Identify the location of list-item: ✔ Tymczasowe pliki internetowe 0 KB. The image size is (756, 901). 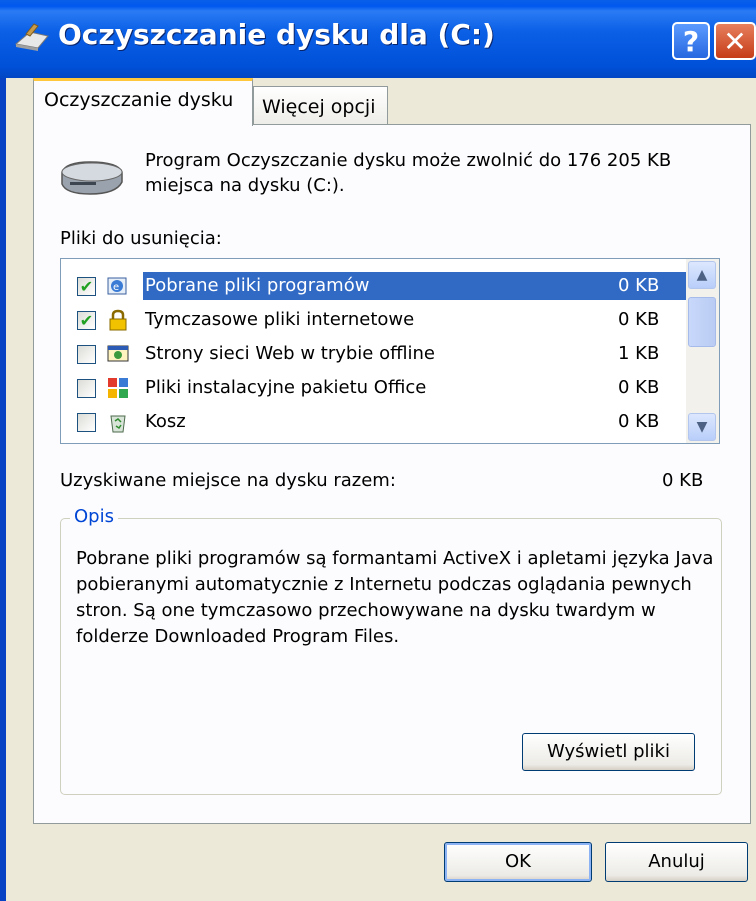
(373, 320).